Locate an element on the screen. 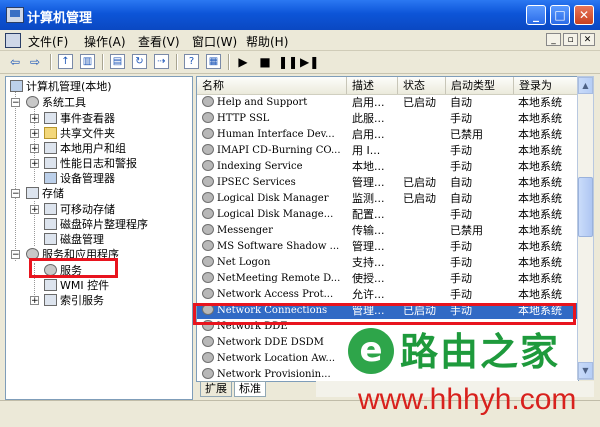 This screenshot has width=600, height=427. service-row: Logical Disk Manage... 配置... 手动 本地系统 is located at coordinates (387, 215).